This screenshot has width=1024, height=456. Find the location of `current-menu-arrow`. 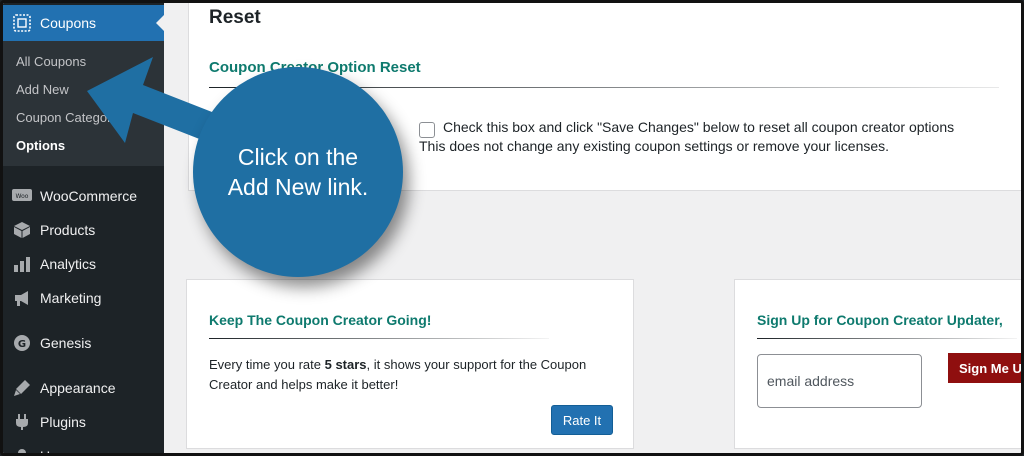

current-menu-arrow is located at coordinates (160, 23).